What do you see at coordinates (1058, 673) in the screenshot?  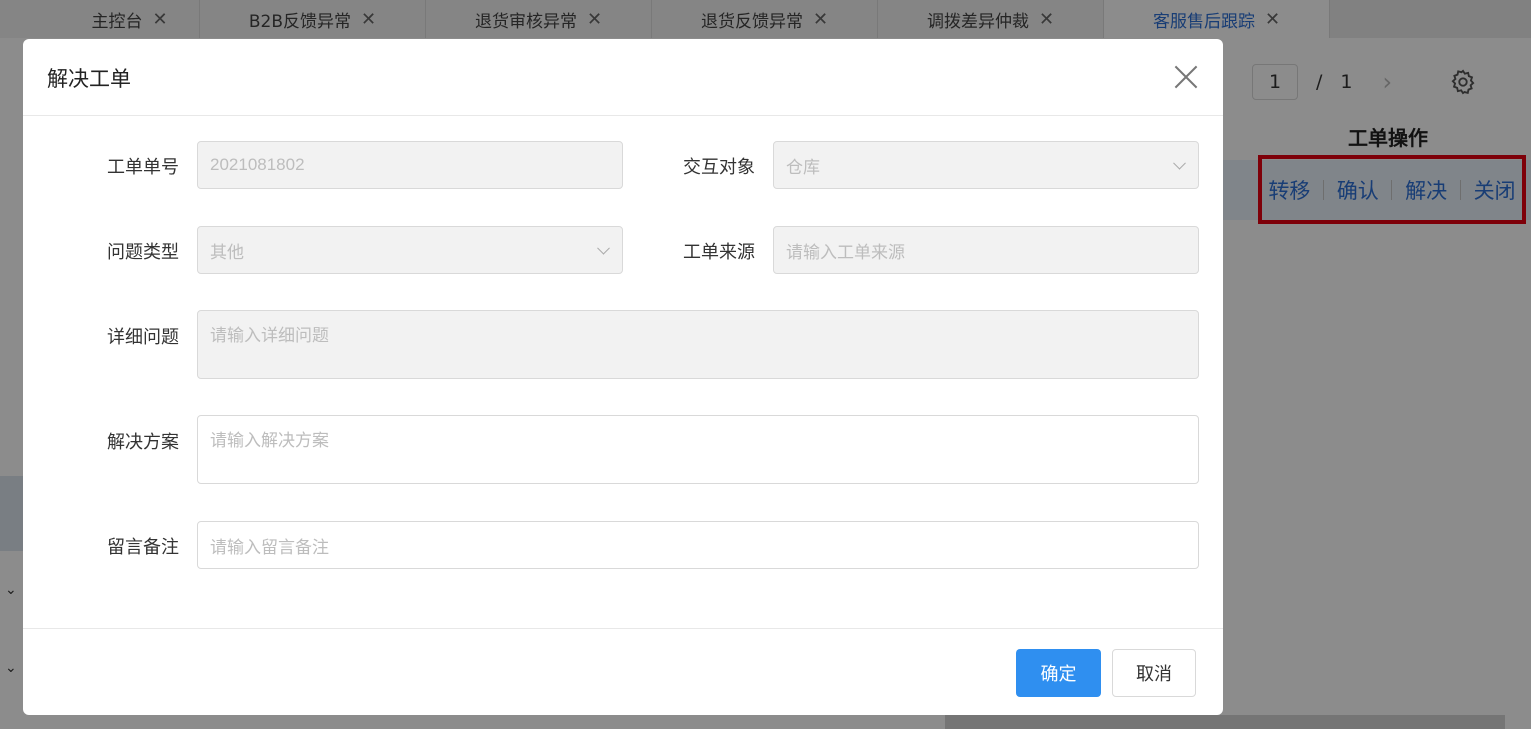 I see `confirm-button: 确定` at bounding box center [1058, 673].